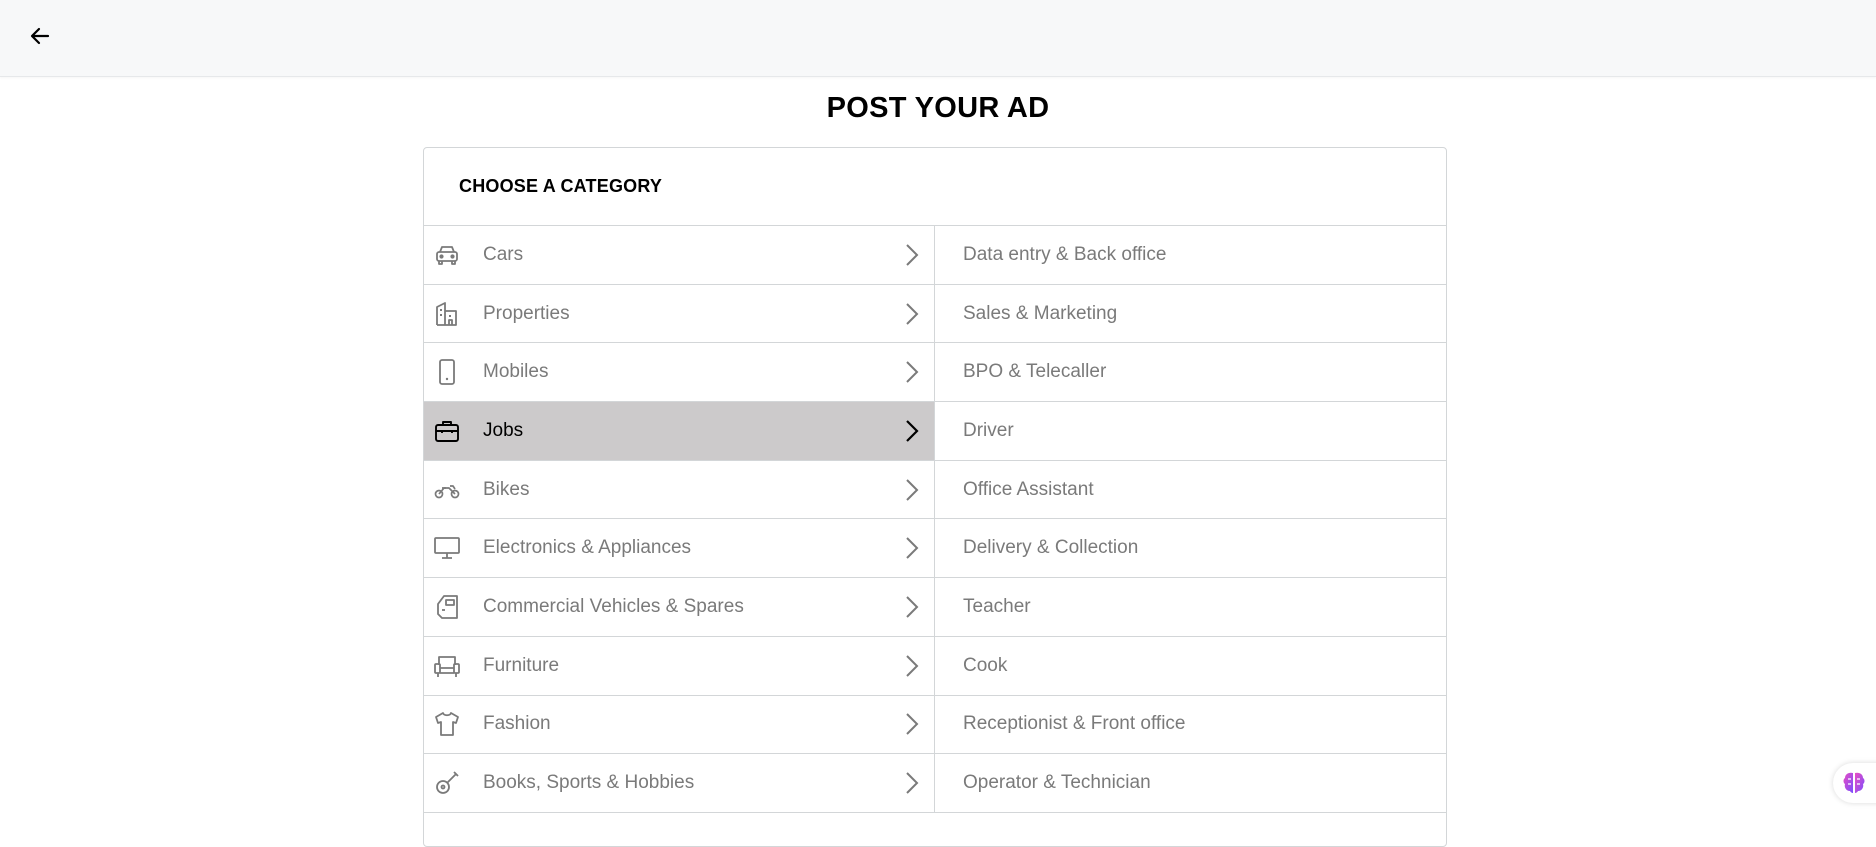  Describe the element at coordinates (1035, 372) in the screenshot. I see `subcategory-label: BPO & Telecaller` at that location.